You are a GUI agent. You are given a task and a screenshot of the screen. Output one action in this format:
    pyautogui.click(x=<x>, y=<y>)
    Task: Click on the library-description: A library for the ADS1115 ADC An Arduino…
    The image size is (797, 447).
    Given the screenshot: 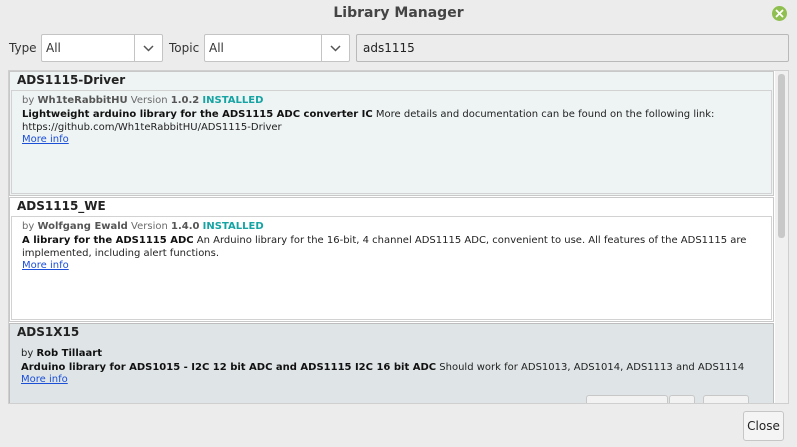 What is the action you would take?
    pyautogui.click(x=384, y=247)
    